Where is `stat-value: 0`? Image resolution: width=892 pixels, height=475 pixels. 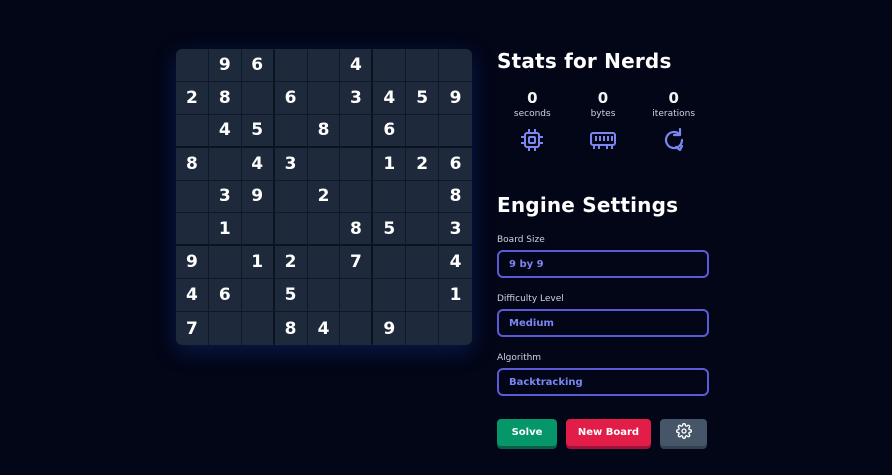
stat-value: 0 is located at coordinates (673, 98).